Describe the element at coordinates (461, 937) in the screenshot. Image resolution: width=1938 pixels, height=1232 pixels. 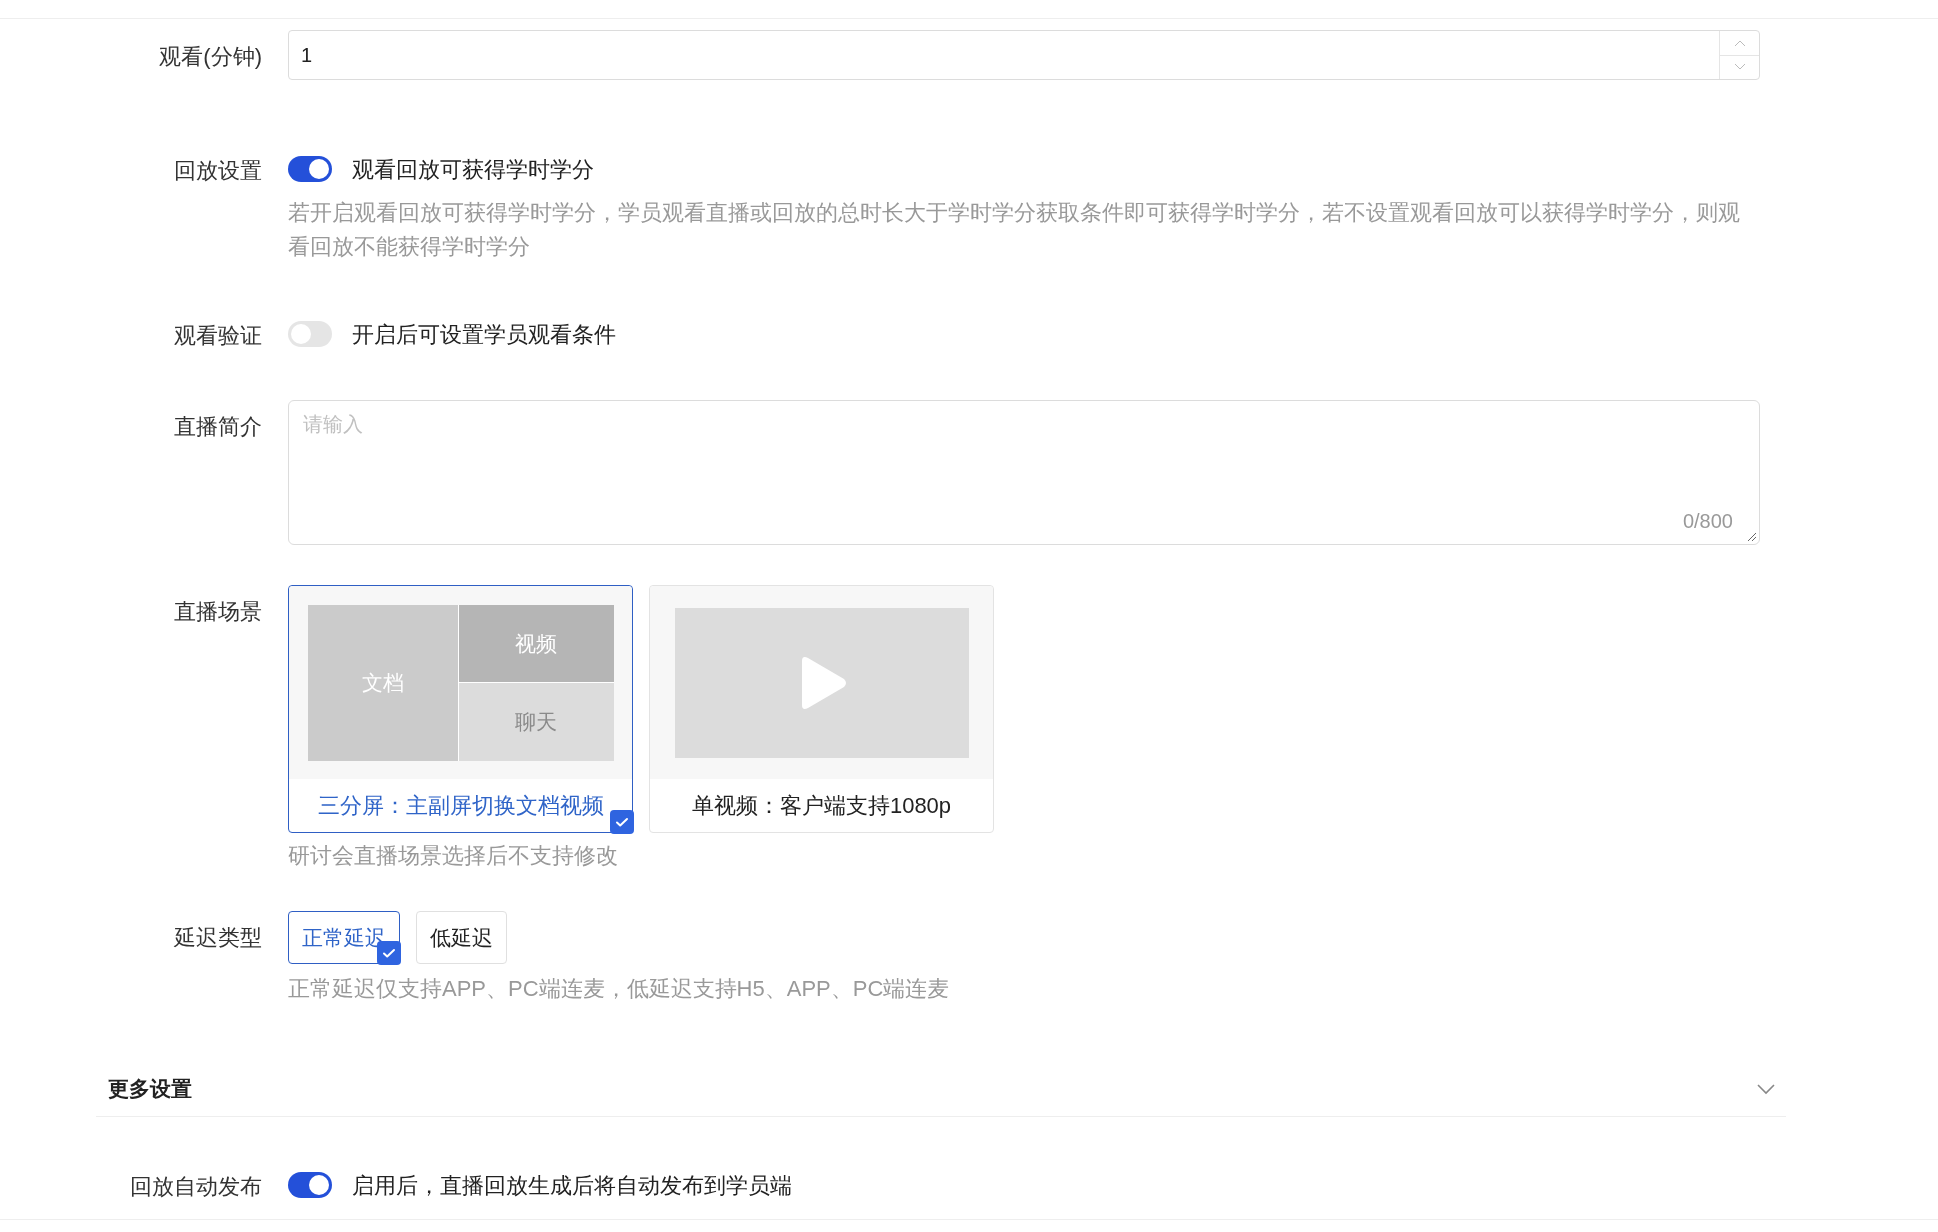
I see `option-button: 低延迟` at that location.